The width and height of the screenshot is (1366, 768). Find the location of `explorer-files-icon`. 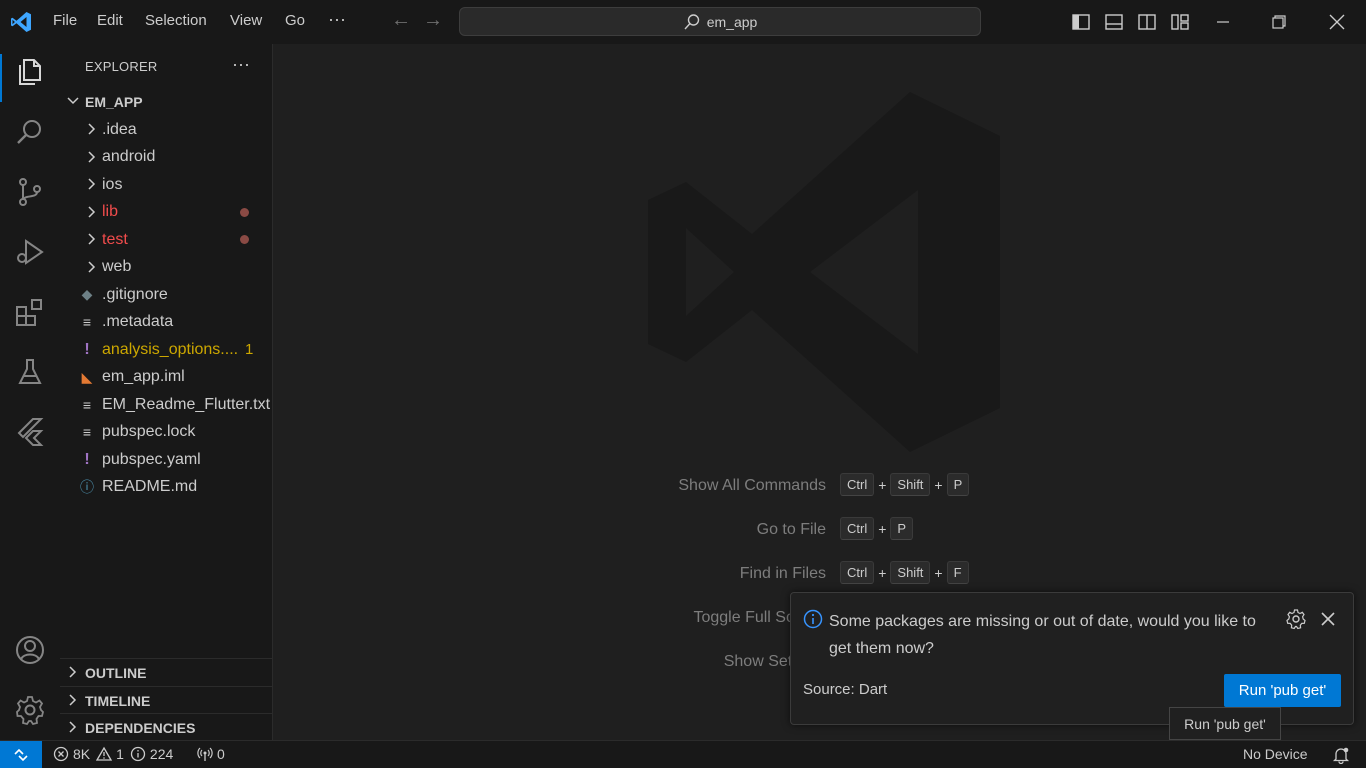

explorer-files-icon is located at coordinates (30, 72).